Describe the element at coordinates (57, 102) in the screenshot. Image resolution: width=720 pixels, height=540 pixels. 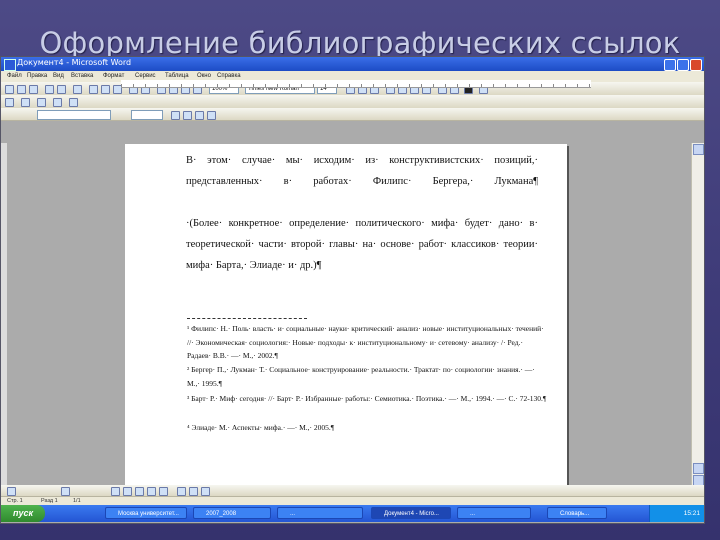
I see `border-icon` at that location.